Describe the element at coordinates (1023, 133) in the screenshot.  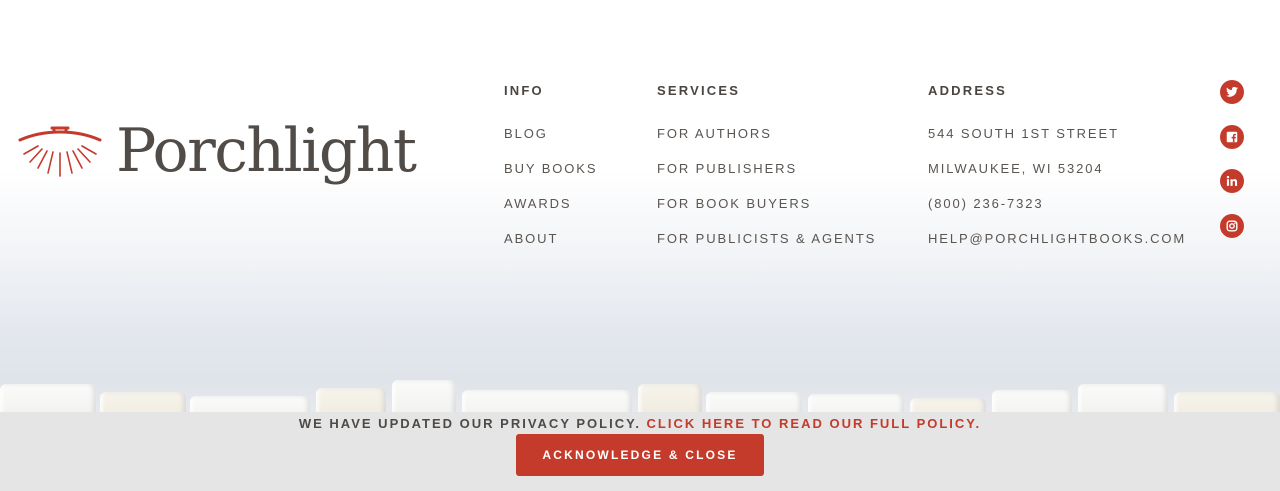
I see `address-street: 544 SOUTH 1ST STREET` at that location.